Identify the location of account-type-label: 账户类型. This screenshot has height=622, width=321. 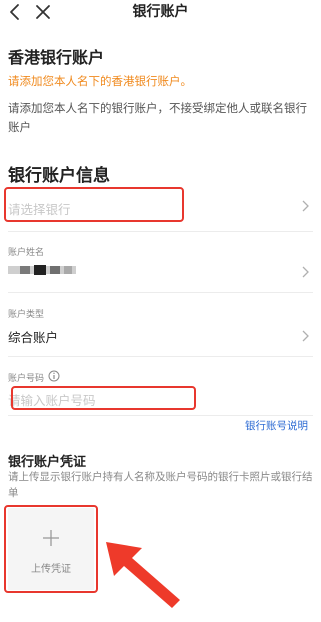
(26, 315).